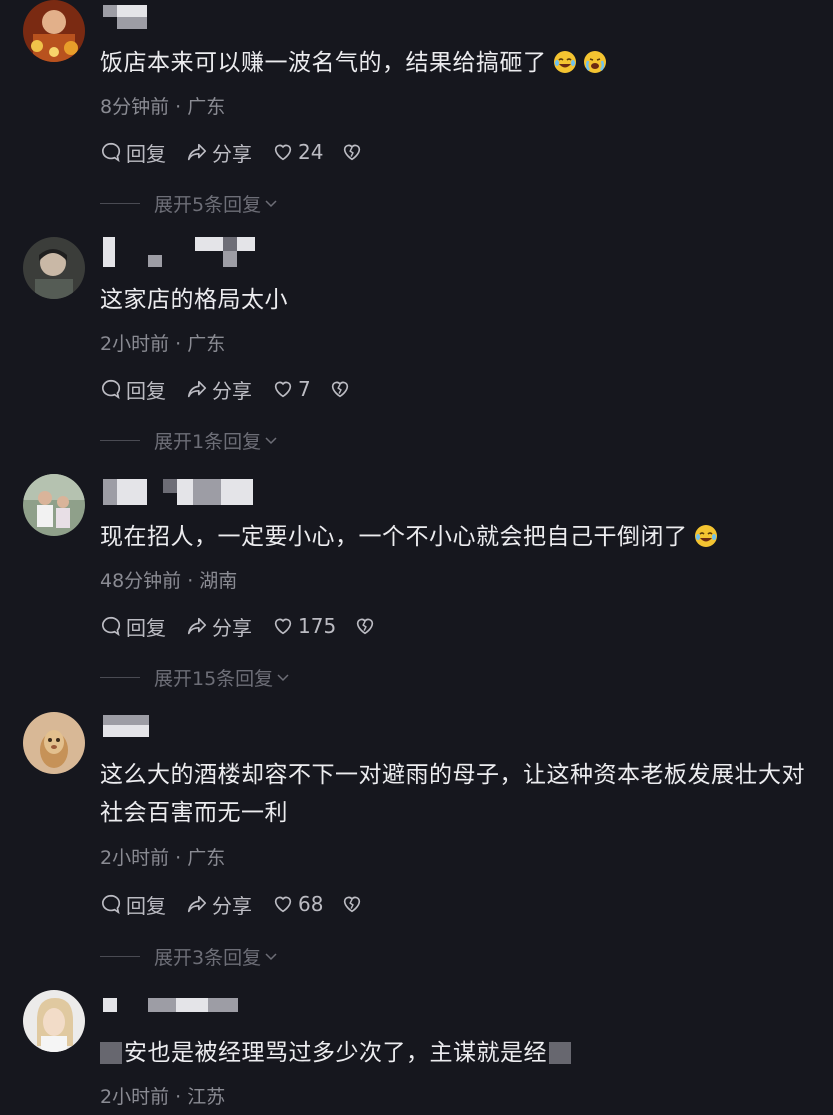 The image size is (833, 1115). What do you see at coordinates (311, 152) in the screenshot?
I see `like-count: 24` at bounding box center [311, 152].